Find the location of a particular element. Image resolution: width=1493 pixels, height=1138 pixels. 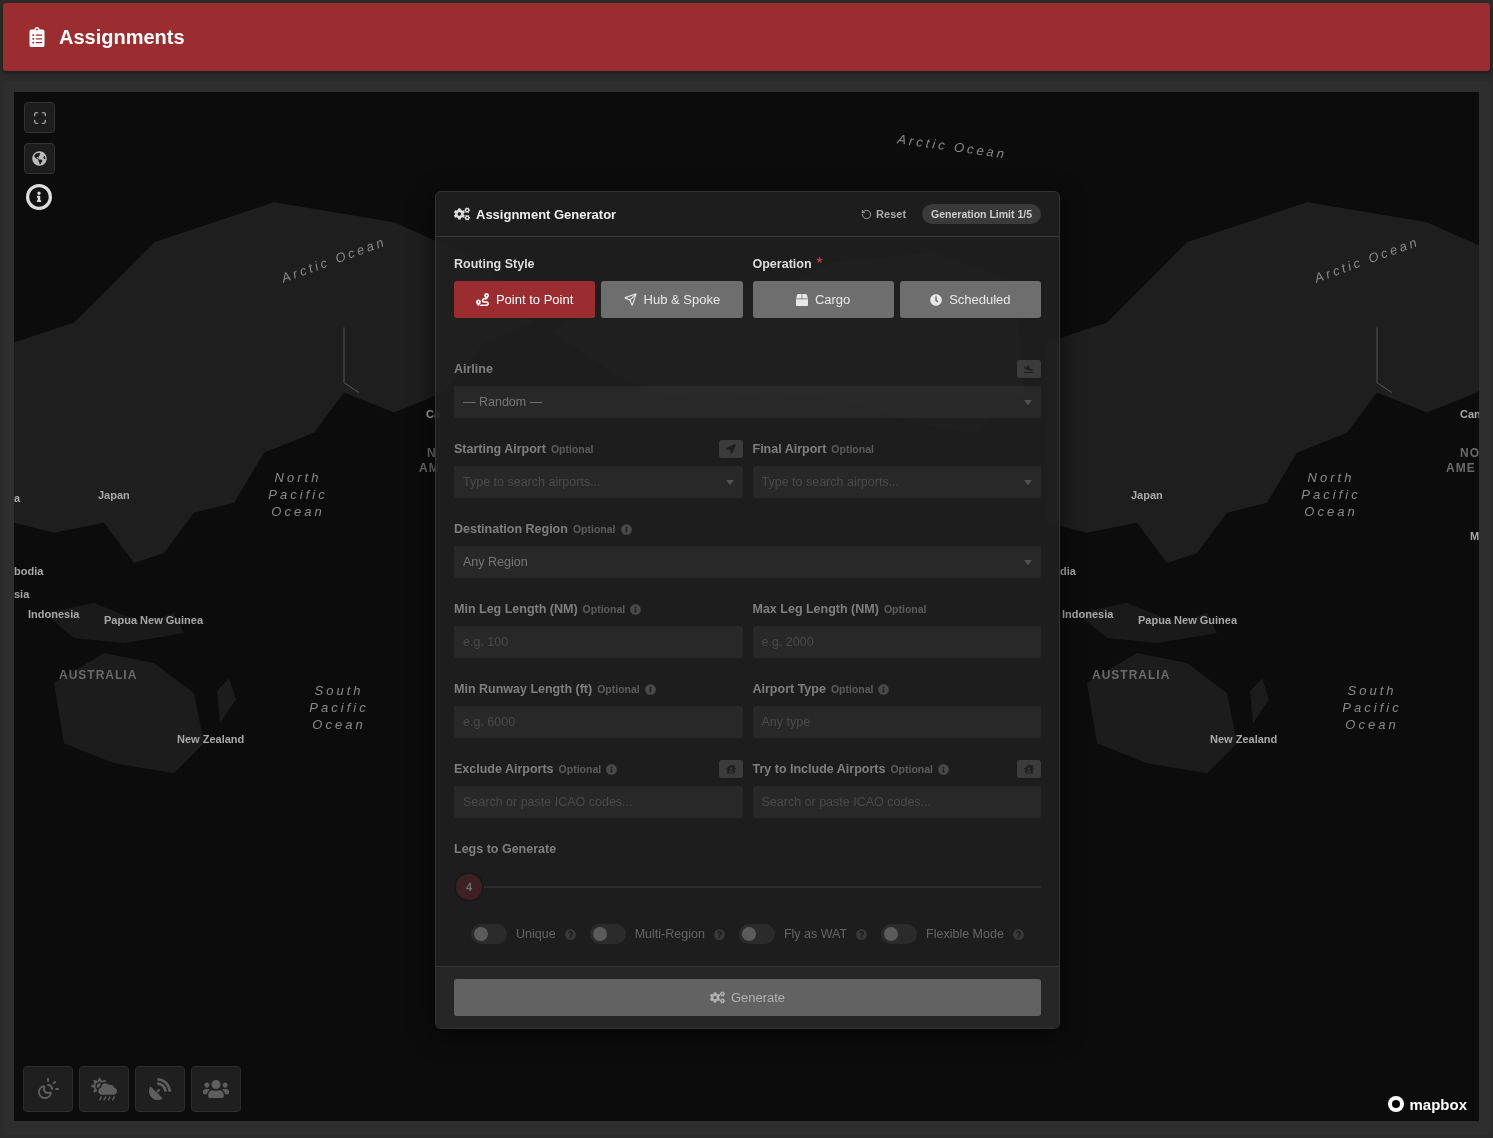

map-label: M is located at coordinates (1474, 536).